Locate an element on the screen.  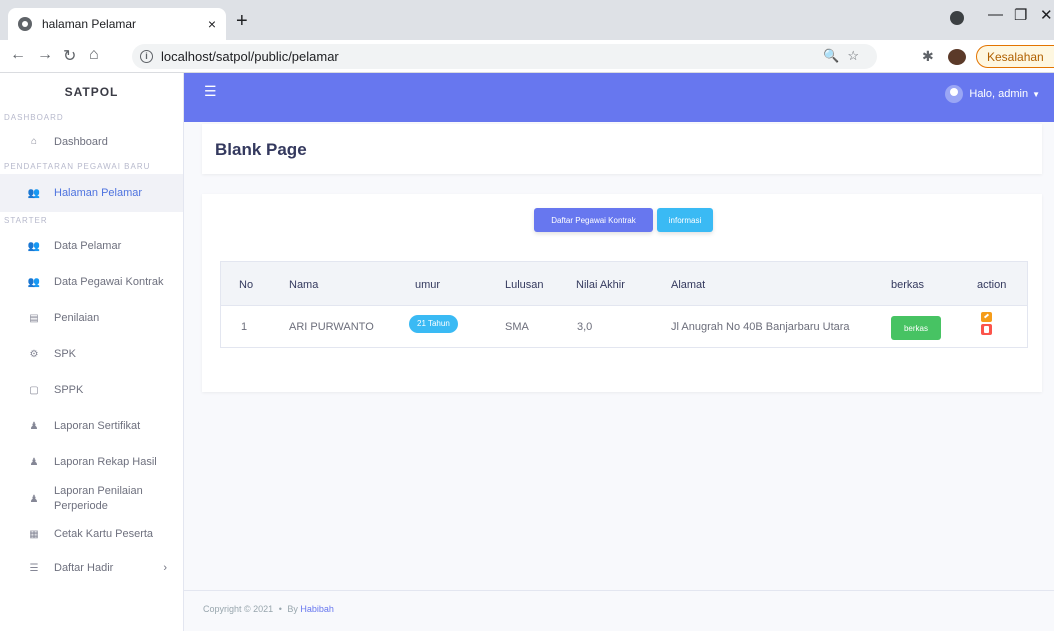
umur-badge: 21 Tahun is located at coordinates (433, 324).